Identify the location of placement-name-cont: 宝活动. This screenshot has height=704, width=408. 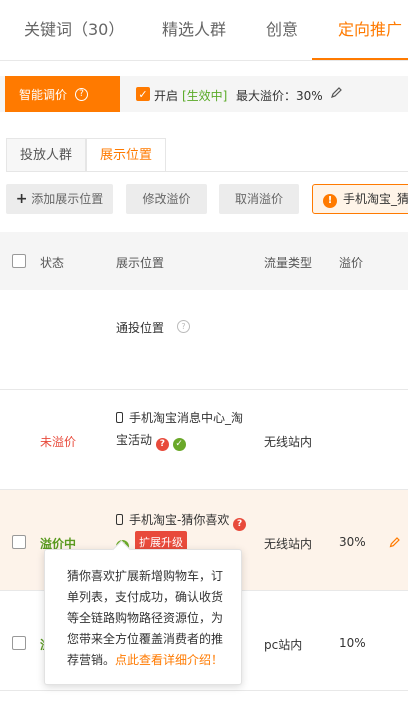
(134, 440).